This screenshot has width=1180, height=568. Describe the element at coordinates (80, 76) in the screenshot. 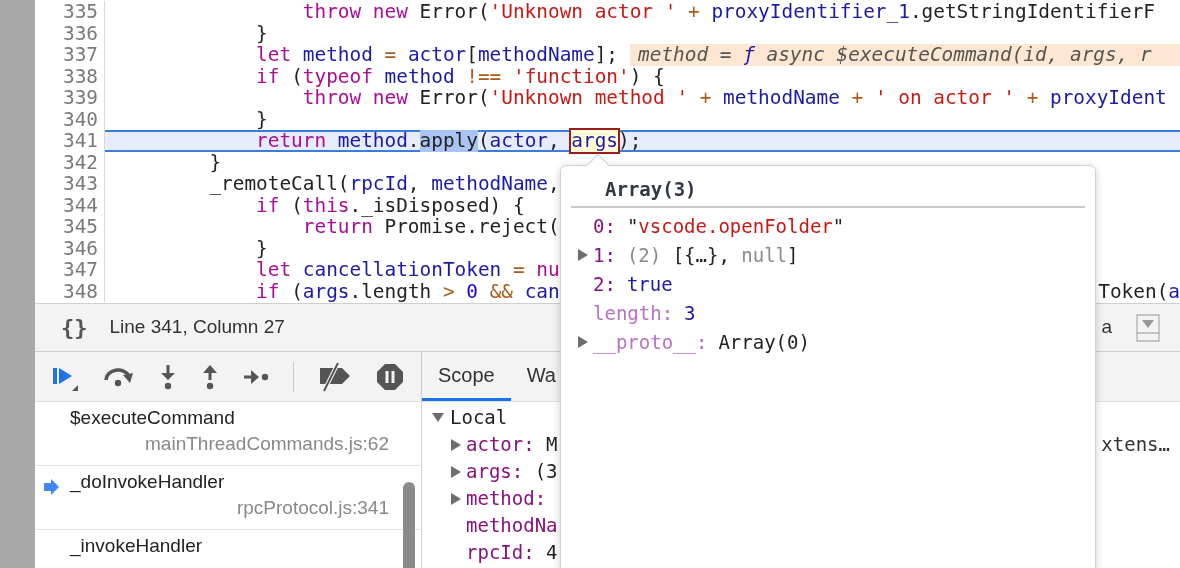

I see `line-number: 338` at that location.